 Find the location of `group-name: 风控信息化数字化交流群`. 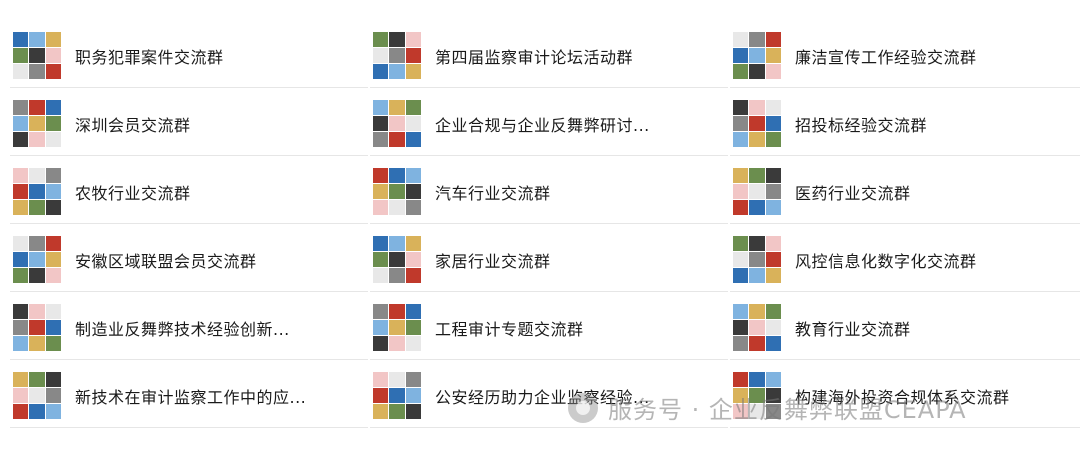

group-name: 风控信息化数字化交流群 is located at coordinates (886, 261).